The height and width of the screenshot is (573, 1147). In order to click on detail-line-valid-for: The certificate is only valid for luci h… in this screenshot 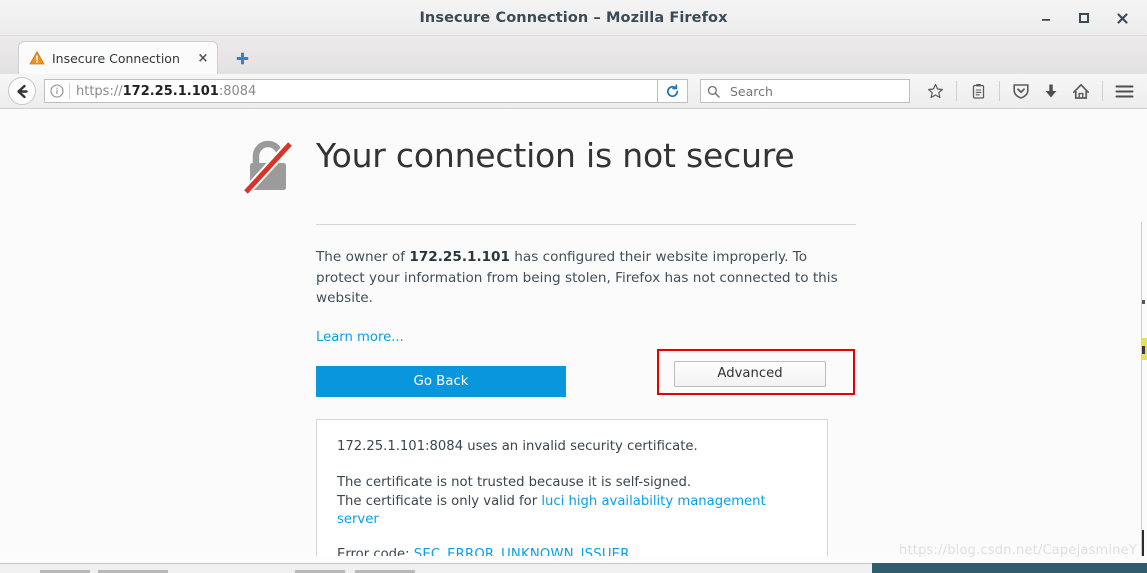, I will do `click(572, 511)`.